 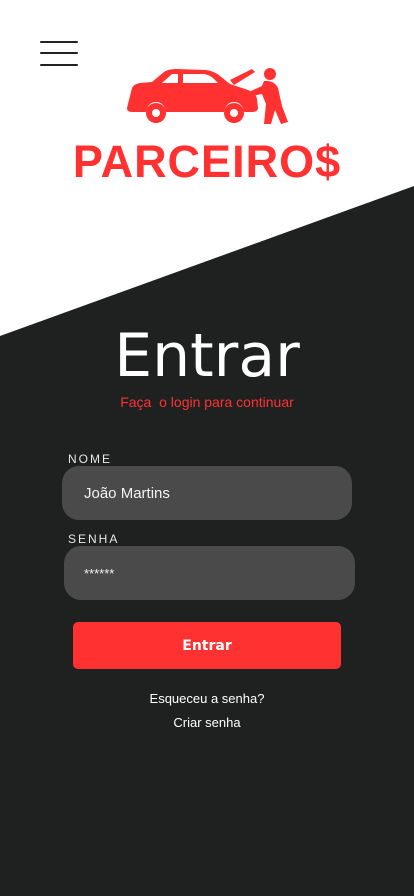 What do you see at coordinates (209, 573) in the screenshot?
I see `password-input` at bounding box center [209, 573].